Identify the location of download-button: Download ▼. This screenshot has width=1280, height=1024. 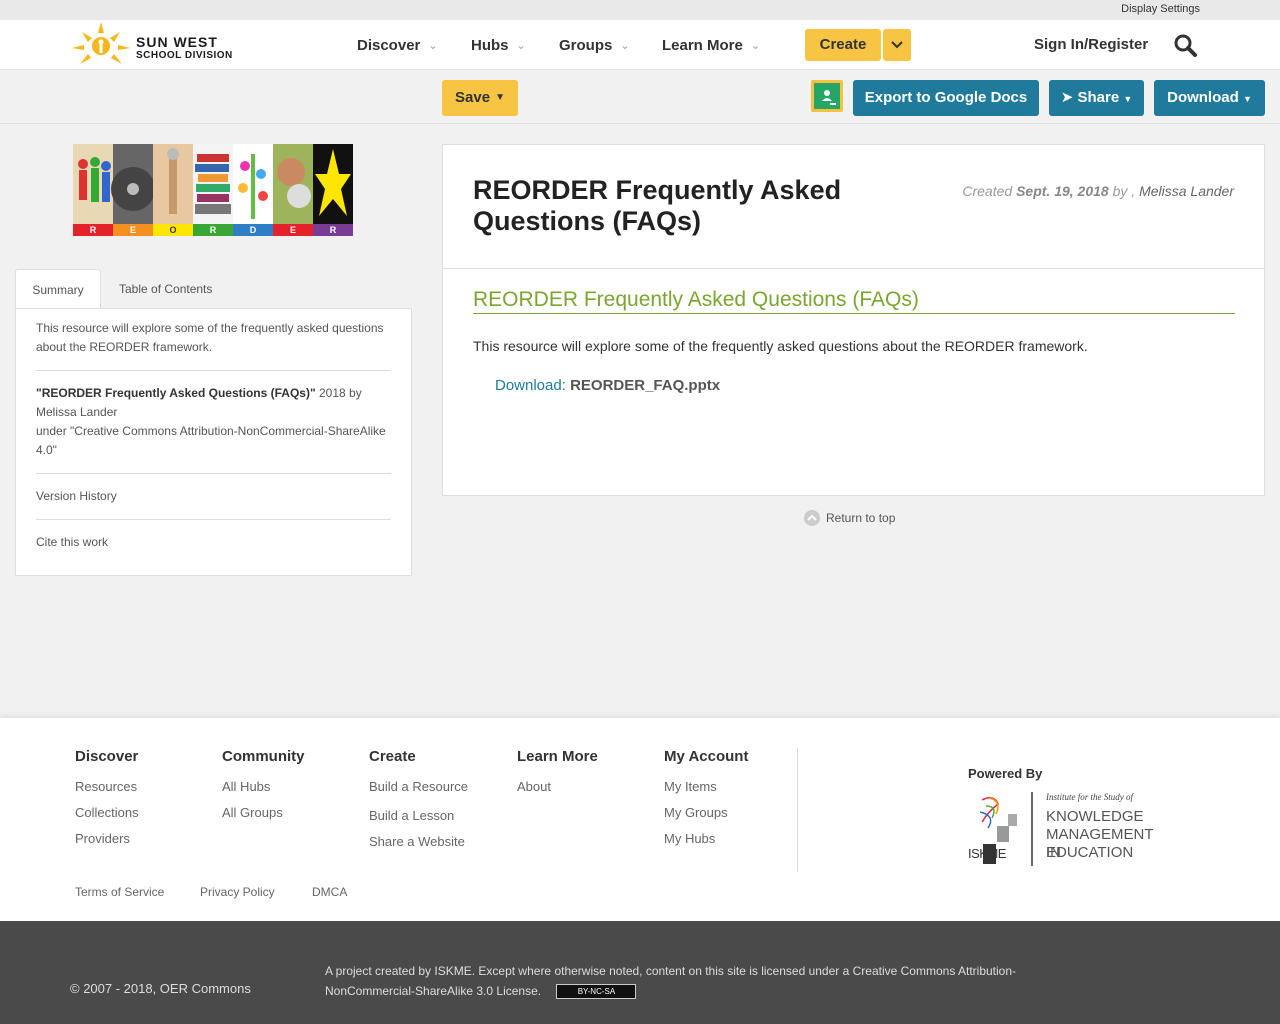
(1209, 98).